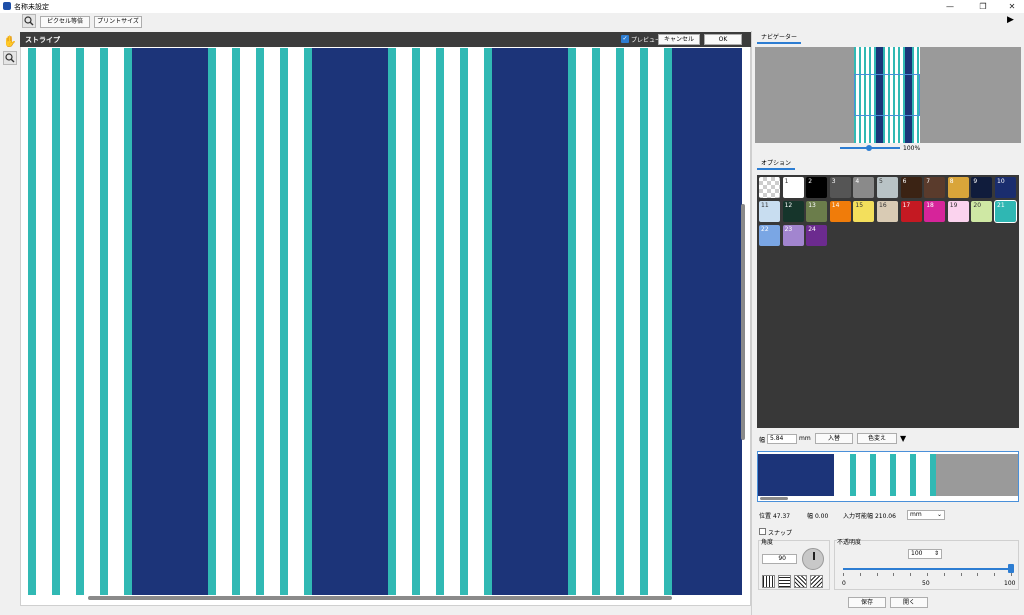 Image resolution: width=1024 pixels, height=615 pixels. I want to click on navigator-viewport, so click(887, 95).